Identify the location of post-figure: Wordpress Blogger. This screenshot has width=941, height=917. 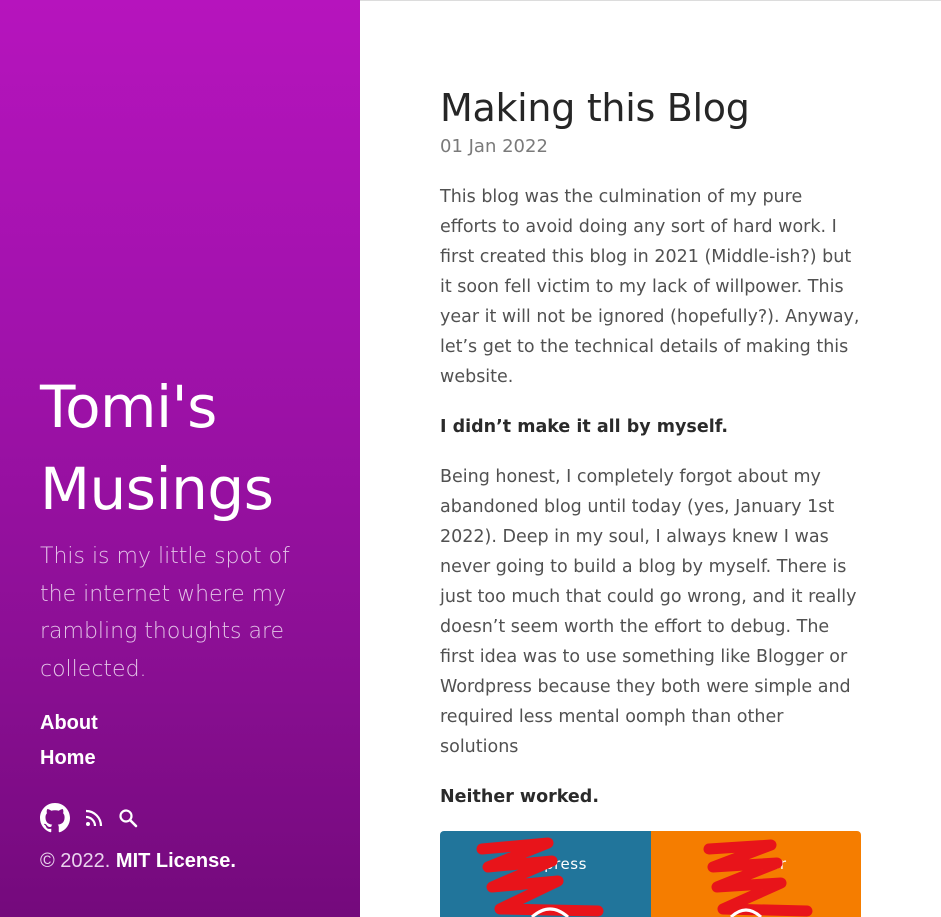
(650, 874).